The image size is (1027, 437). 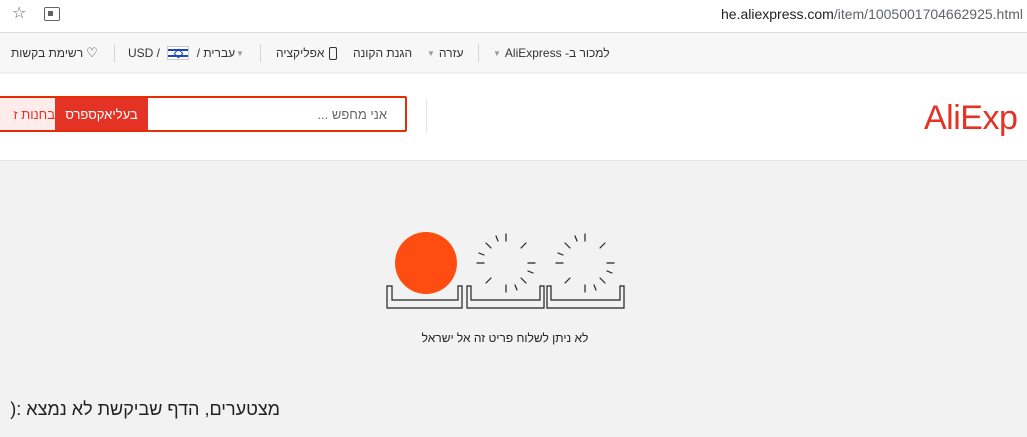 I want to click on currency-label: USD, so click(x=141, y=53).